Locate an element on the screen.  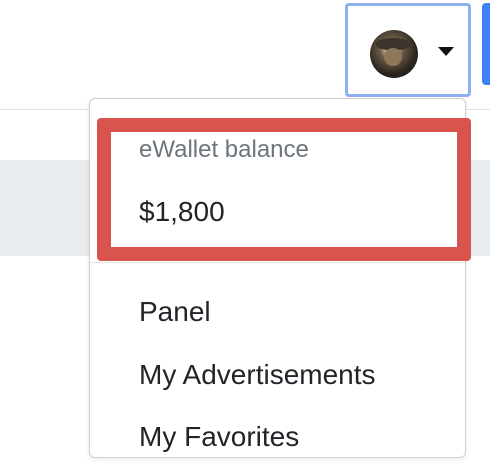
user-avatar is located at coordinates (394, 54).